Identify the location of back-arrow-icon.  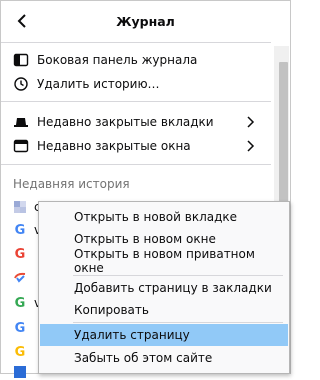
(21, 21).